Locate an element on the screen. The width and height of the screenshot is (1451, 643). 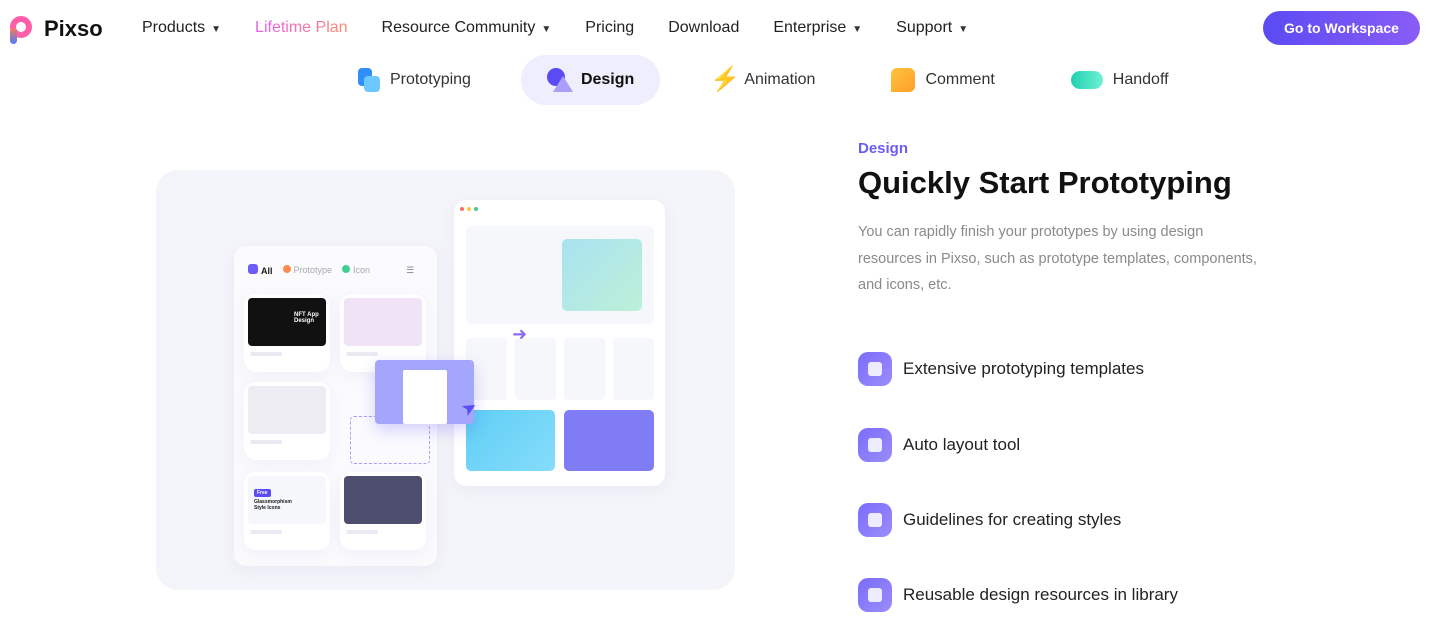
layers-icon is located at coordinates (875, 369).